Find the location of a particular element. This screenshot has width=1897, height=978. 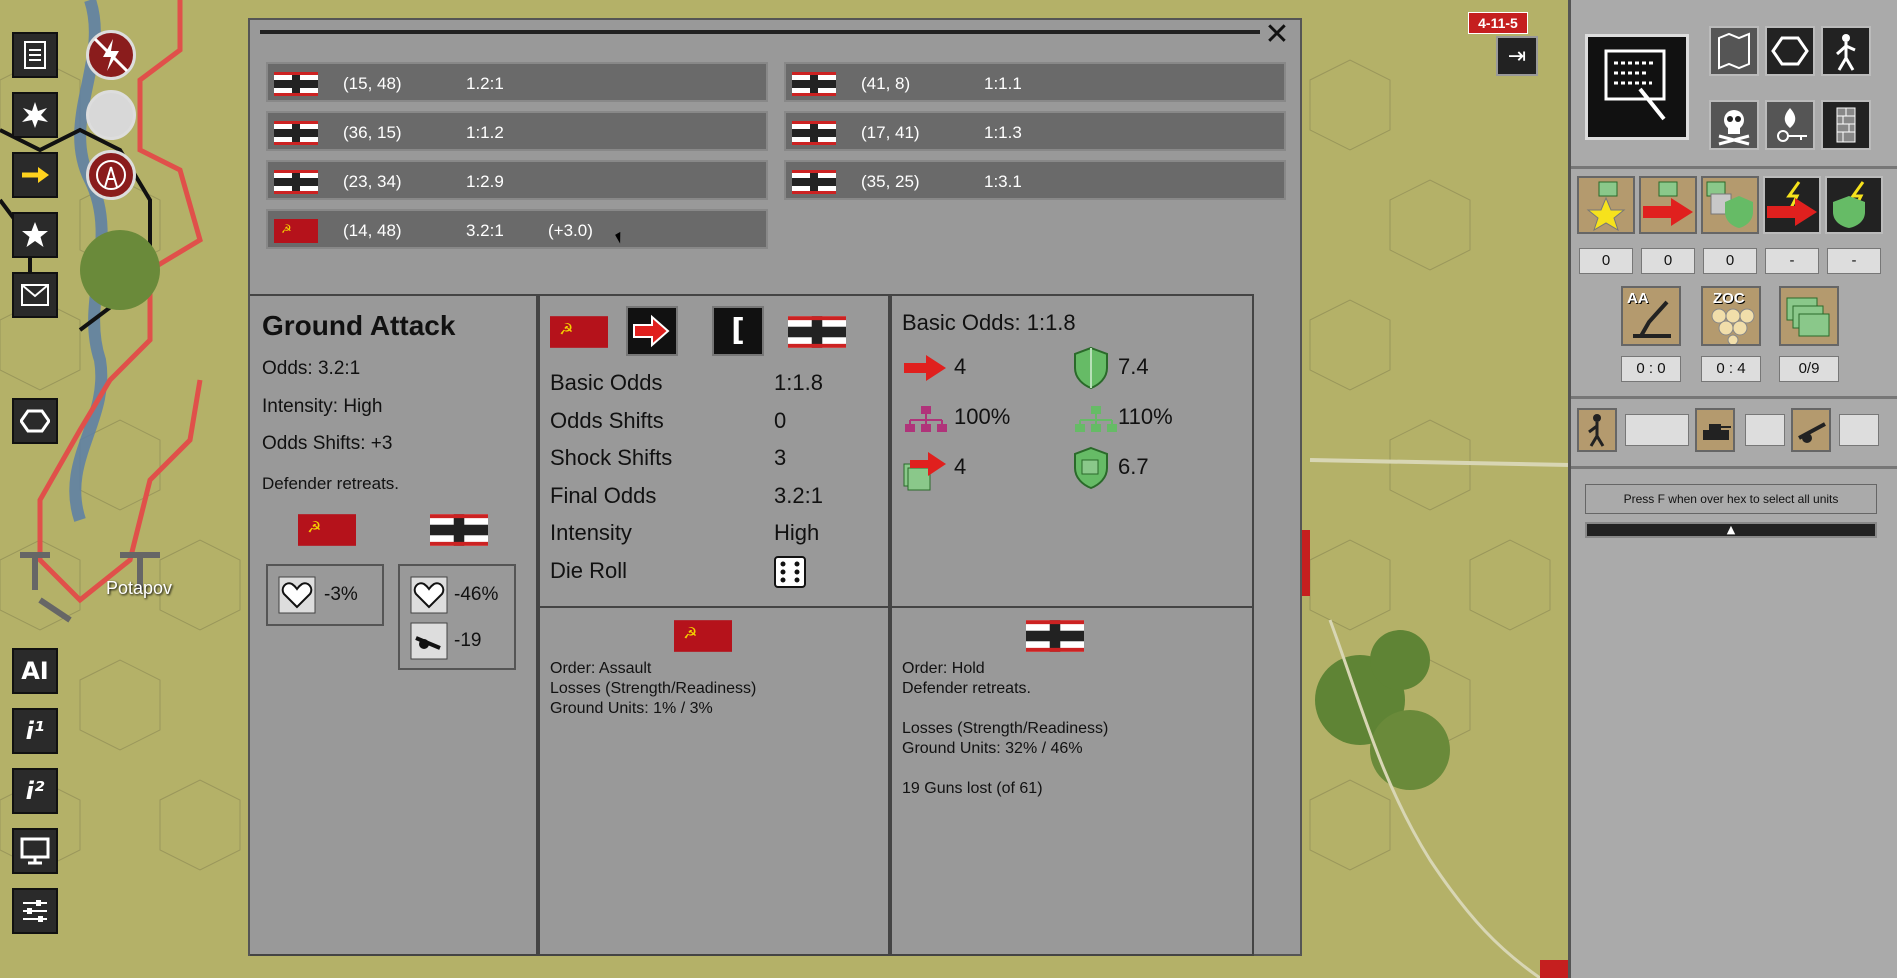

attacker-supply-icon is located at coordinates (924, 471).